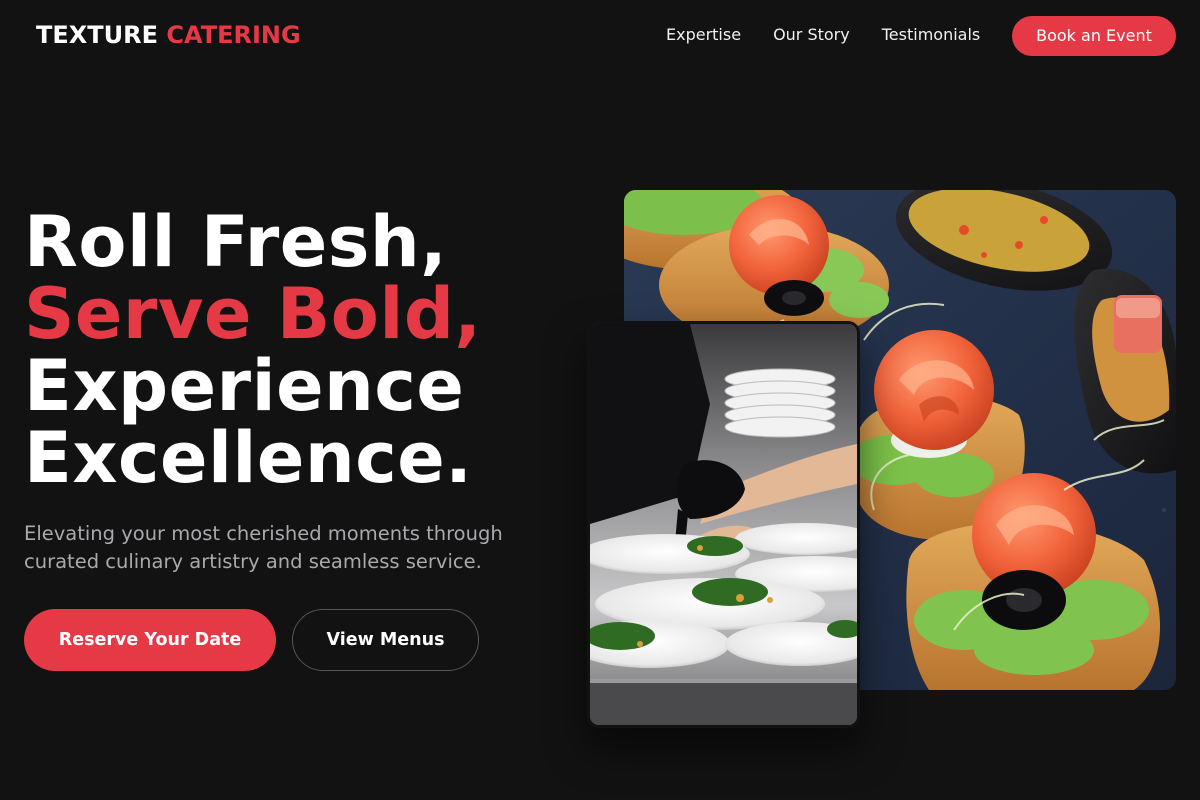  Describe the element at coordinates (233, 35) in the screenshot. I see `brand-name-accent: CATERING` at that location.